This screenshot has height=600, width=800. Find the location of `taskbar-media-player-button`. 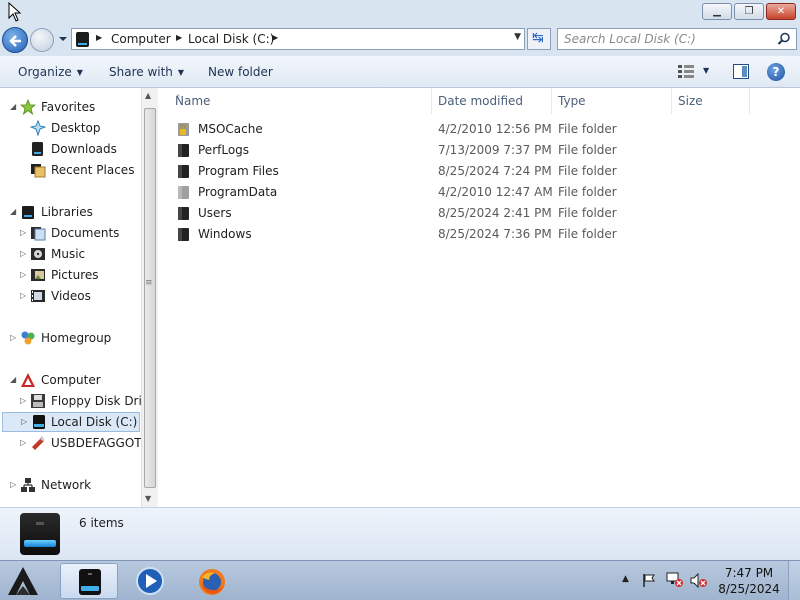

taskbar-media-player-button is located at coordinates (151, 581).